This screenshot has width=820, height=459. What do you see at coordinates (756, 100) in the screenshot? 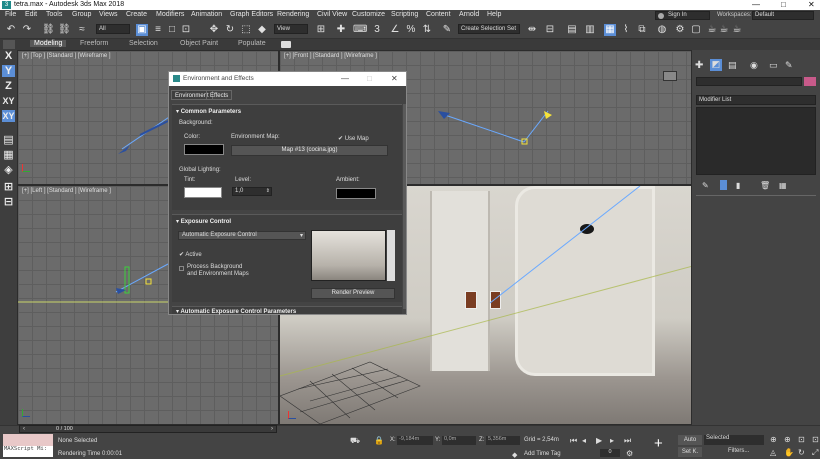
I see `modifier-list-dropdown: Modifier List` at bounding box center [756, 100].